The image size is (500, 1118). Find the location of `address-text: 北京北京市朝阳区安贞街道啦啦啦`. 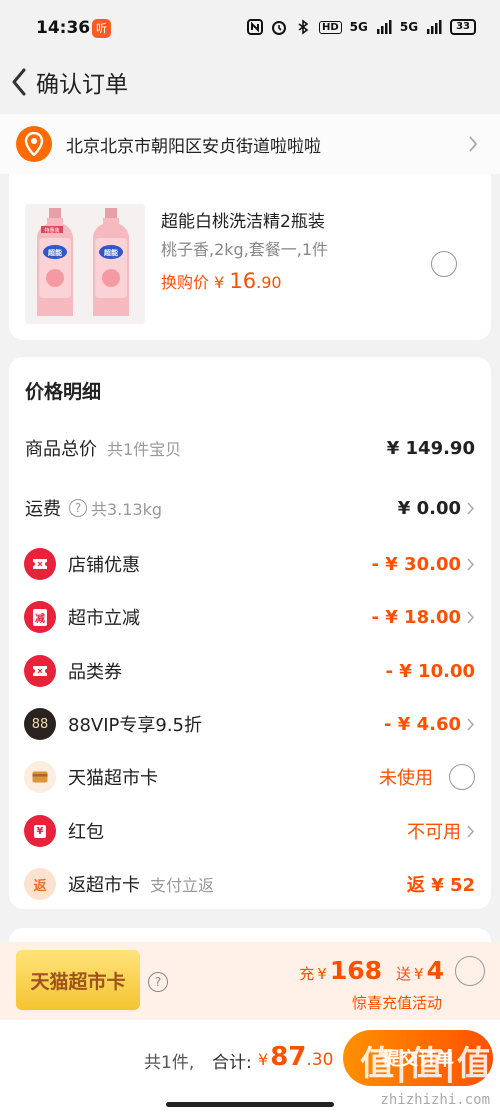

address-text: 北京北京市朝阳区安贞街道啦啦啦 is located at coordinates (193, 146).